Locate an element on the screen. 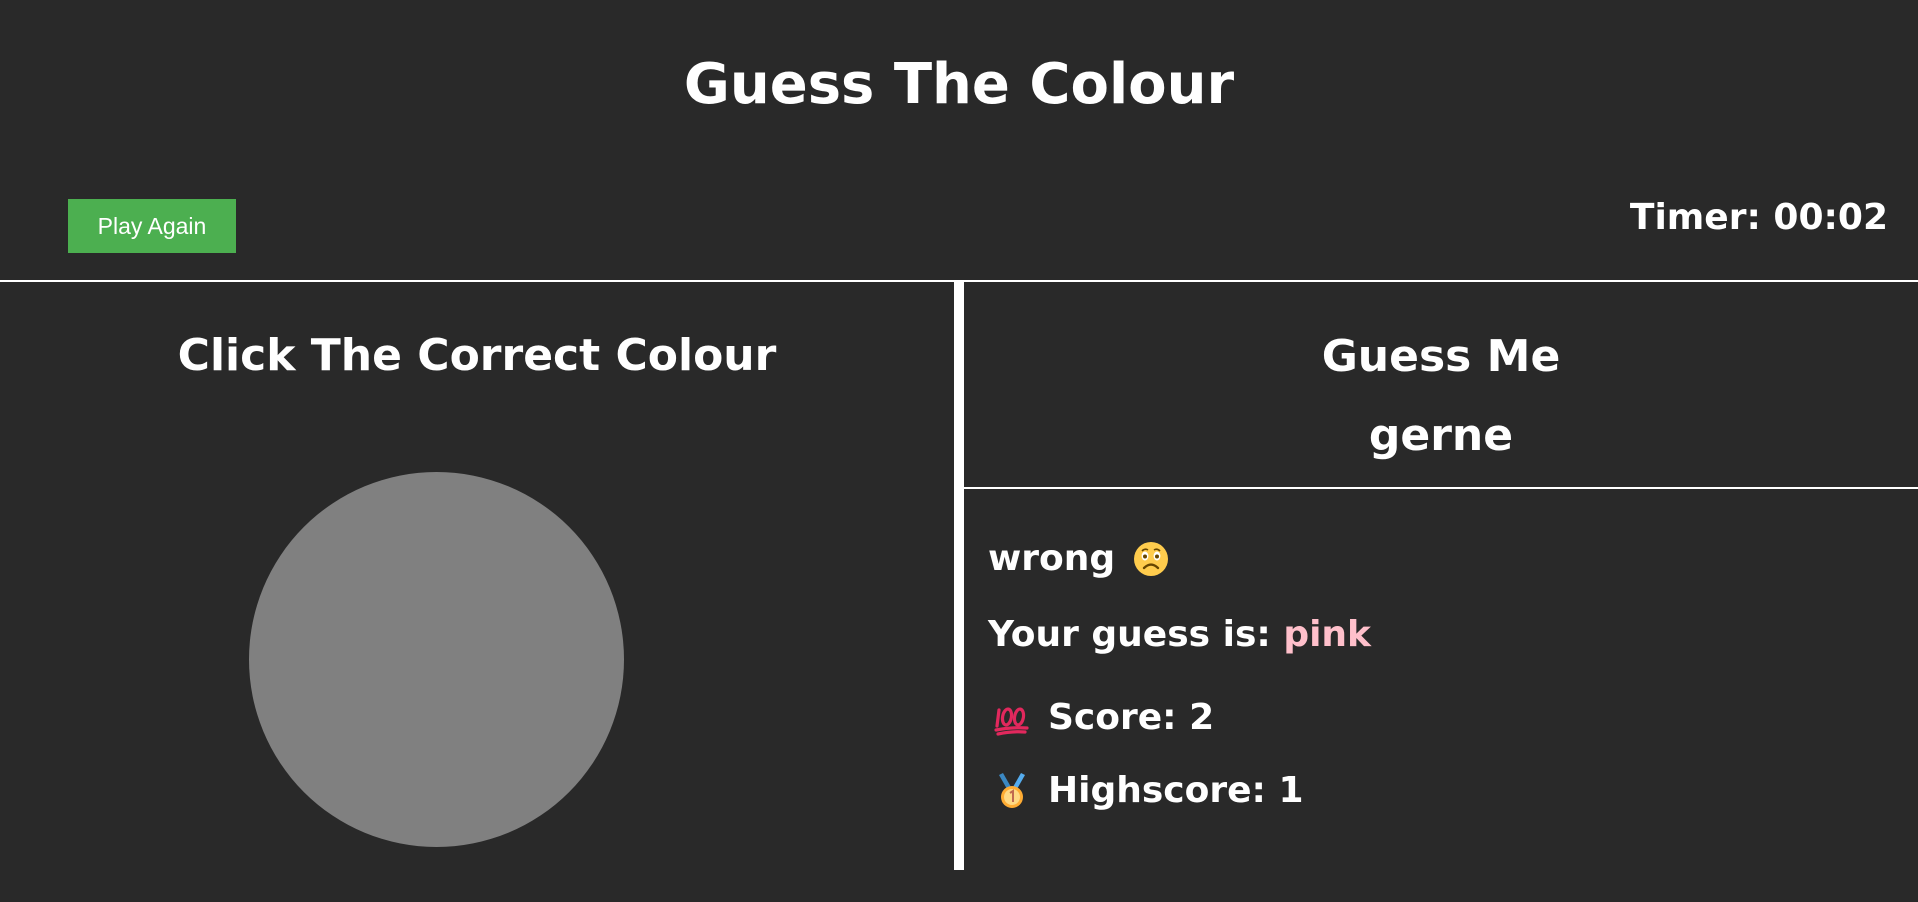  instruction-heading: Click The Correct Colour is located at coordinates (477, 355).